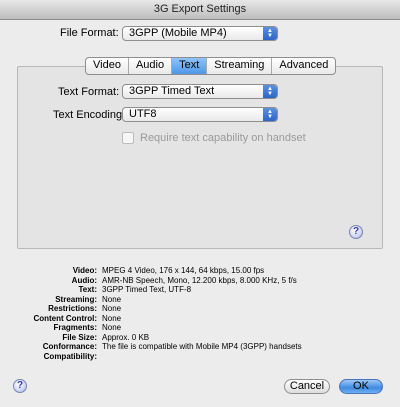 Image resolution: width=400 pixels, height=407 pixels. Describe the element at coordinates (84, 270) in the screenshot. I see `summary-key: Video:` at that location.